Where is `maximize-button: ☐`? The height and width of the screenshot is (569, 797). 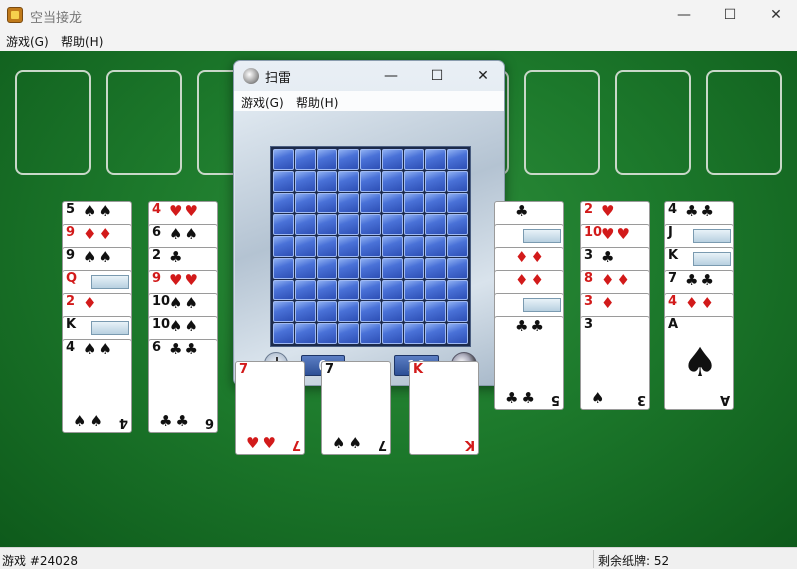 maximize-button: ☐ is located at coordinates (730, 15).